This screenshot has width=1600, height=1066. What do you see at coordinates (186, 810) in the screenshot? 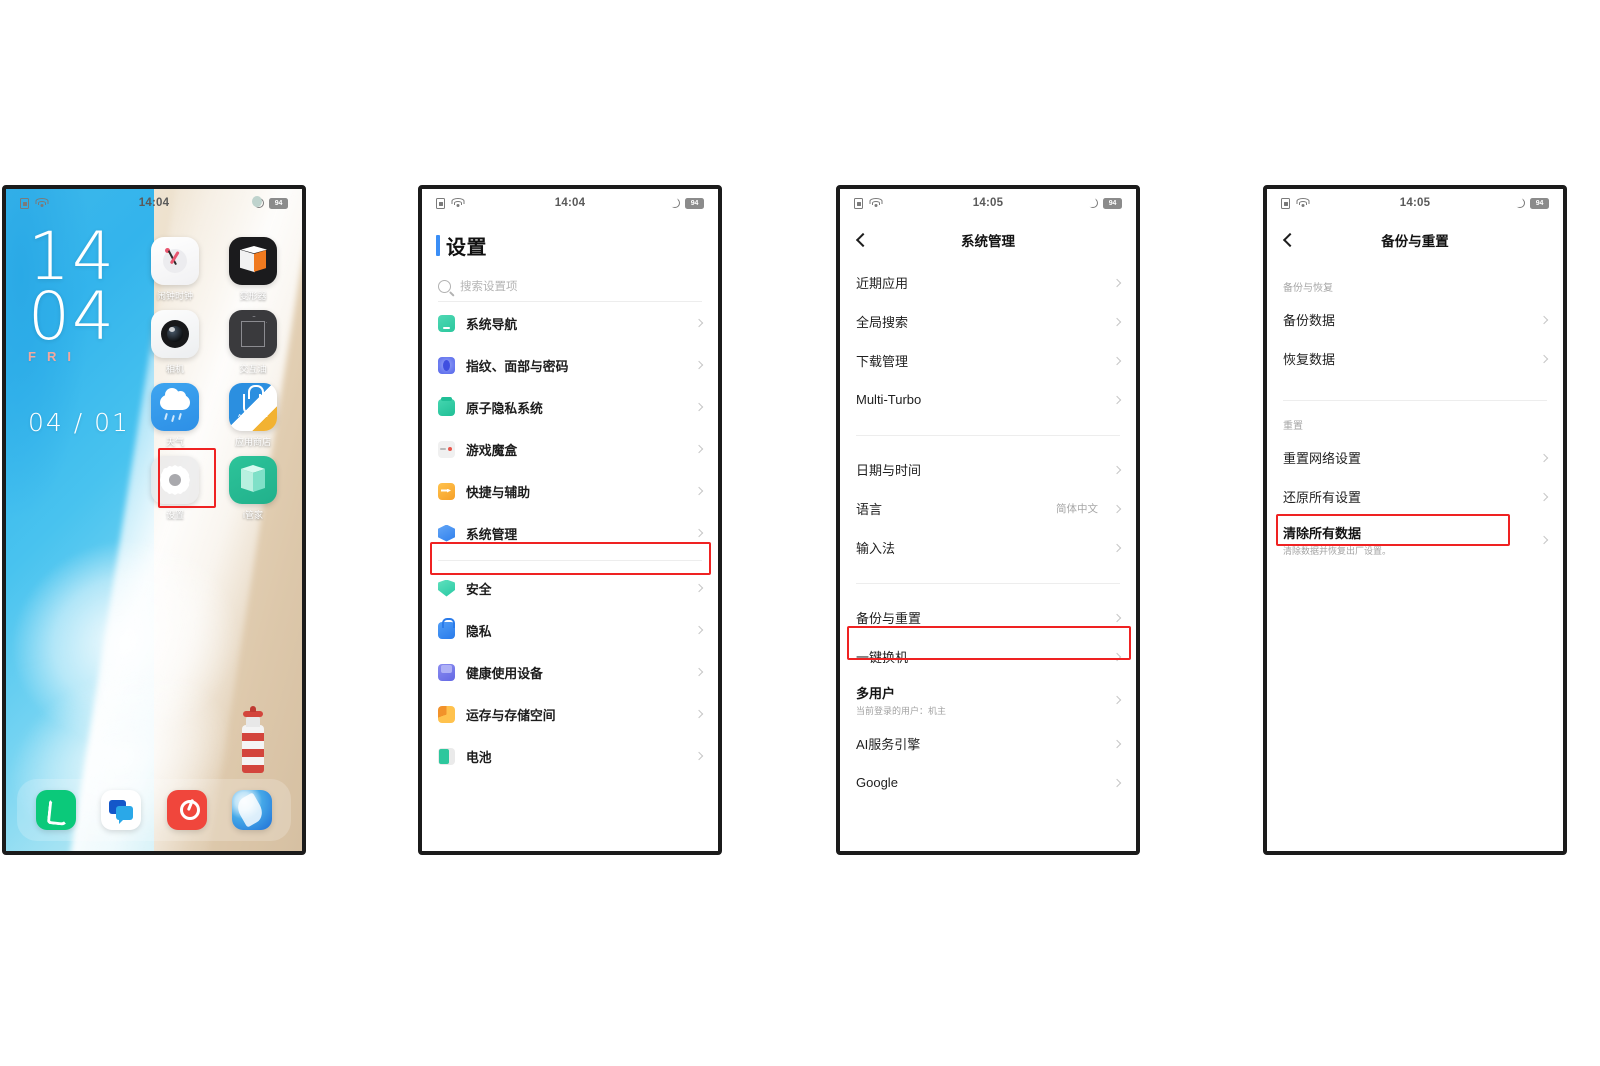
I see `music-icon` at bounding box center [186, 810].